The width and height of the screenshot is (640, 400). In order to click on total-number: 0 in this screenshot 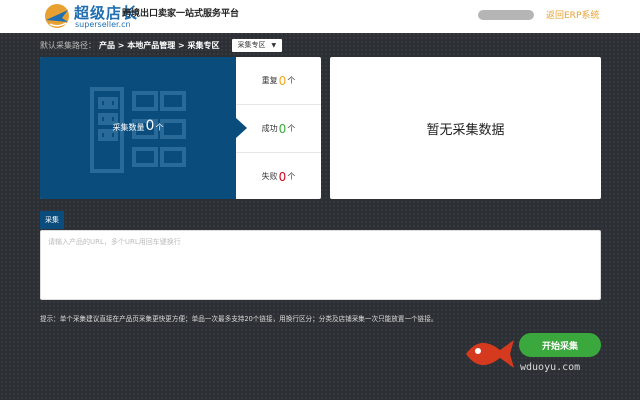, I will do `click(150, 126)`.